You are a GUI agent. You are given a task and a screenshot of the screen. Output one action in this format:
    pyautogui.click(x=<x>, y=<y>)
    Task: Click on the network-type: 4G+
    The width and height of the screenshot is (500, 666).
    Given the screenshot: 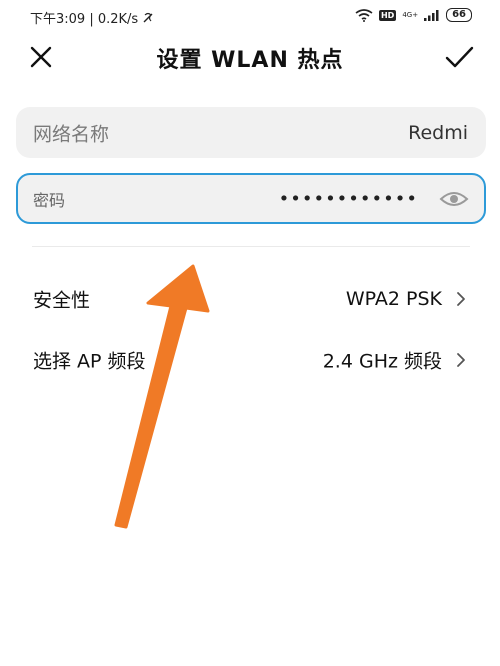 What is the action you would take?
    pyautogui.click(x=410, y=15)
    